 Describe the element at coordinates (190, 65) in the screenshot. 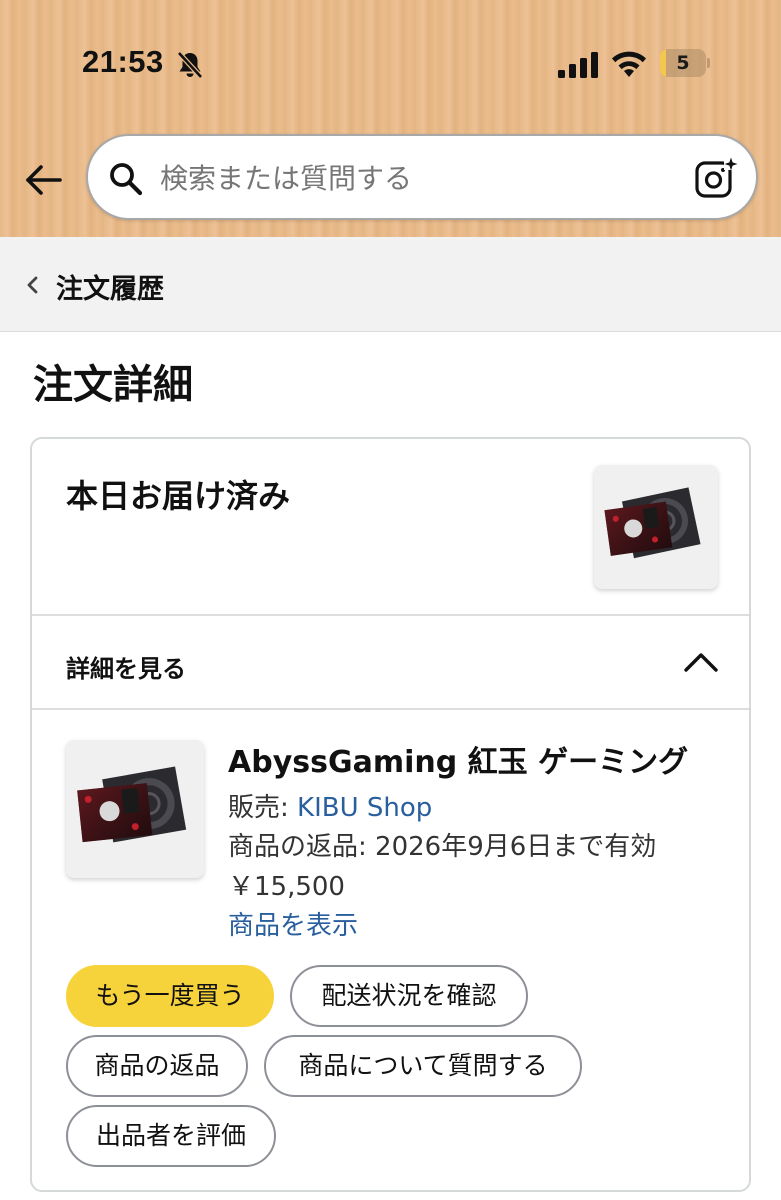

I see `bell-slash-icon` at that location.